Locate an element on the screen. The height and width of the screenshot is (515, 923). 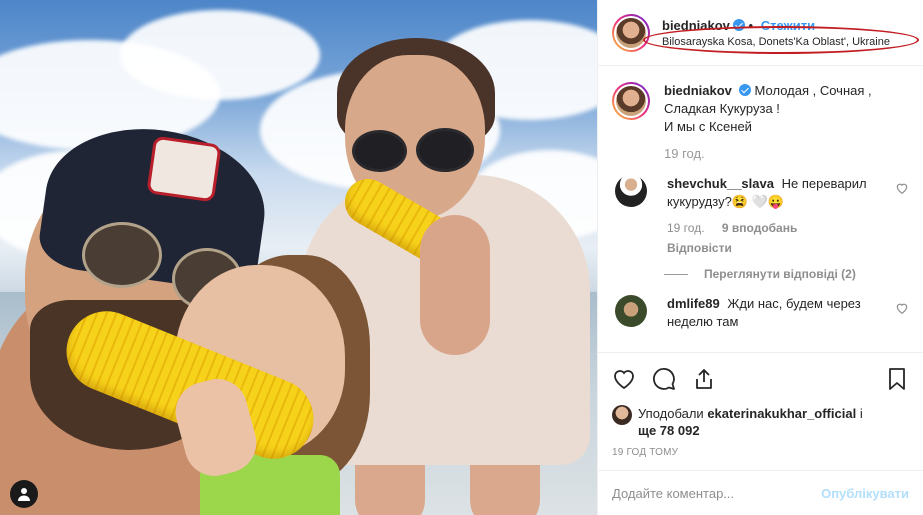
comment-username: dmlife89 is located at coordinates (693, 303).